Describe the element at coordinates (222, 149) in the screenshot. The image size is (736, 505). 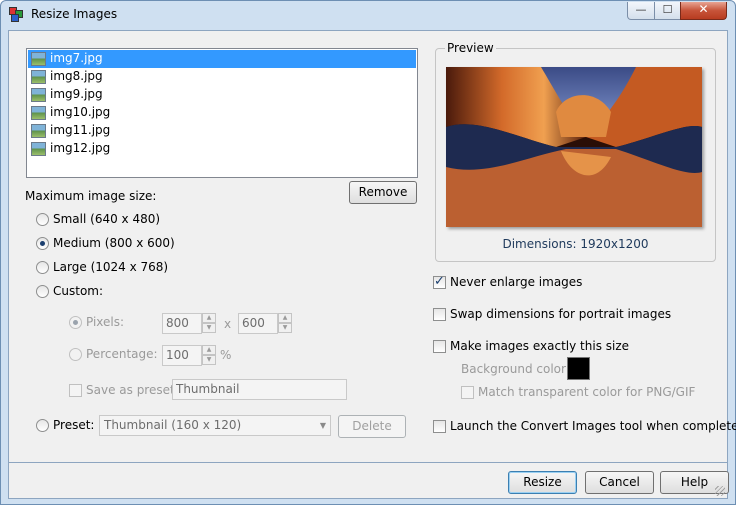
I see `list-item: img12.jpg` at that location.